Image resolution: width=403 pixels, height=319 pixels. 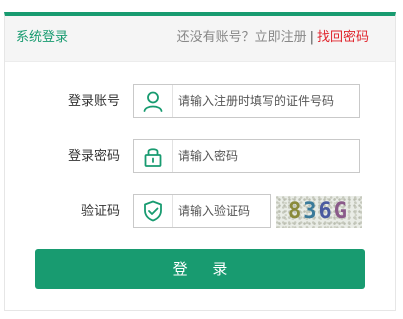 What do you see at coordinates (222, 211) in the screenshot?
I see `captcha-input` at bounding box center [222, 211].